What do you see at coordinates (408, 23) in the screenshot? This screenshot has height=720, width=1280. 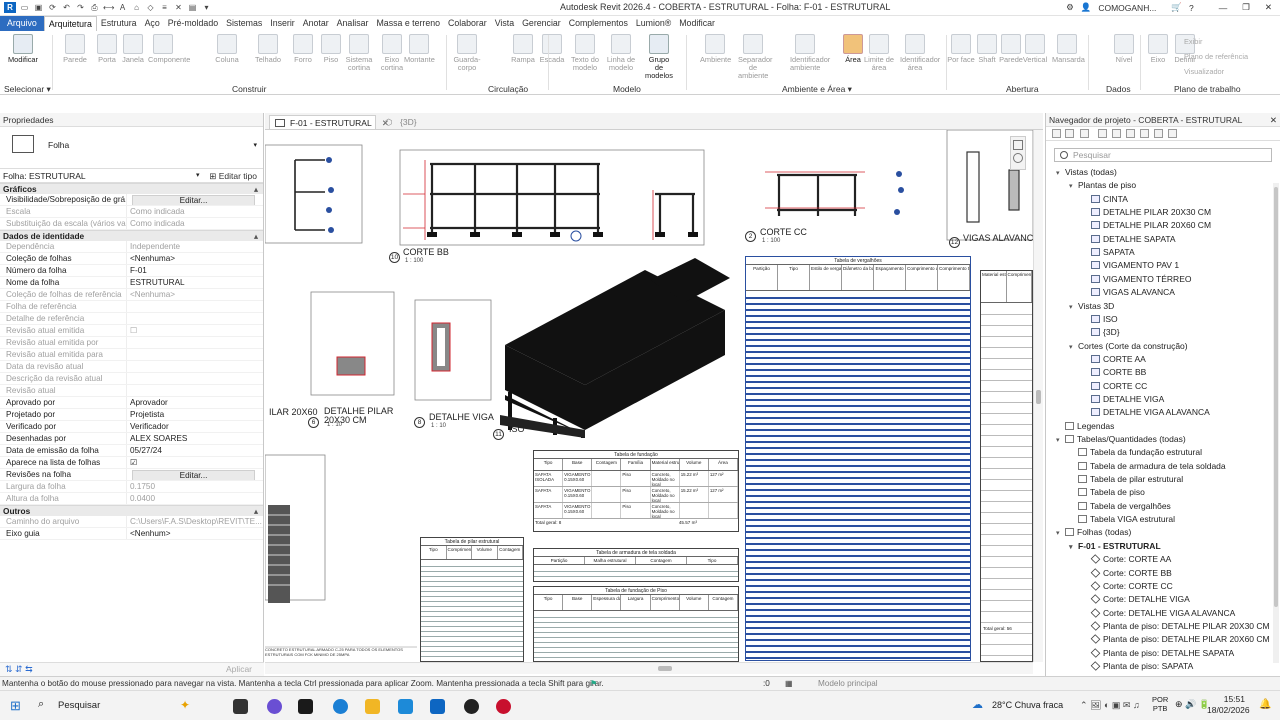 I see `tab-9: Massa e terreno` at bounding box center [408, 23].